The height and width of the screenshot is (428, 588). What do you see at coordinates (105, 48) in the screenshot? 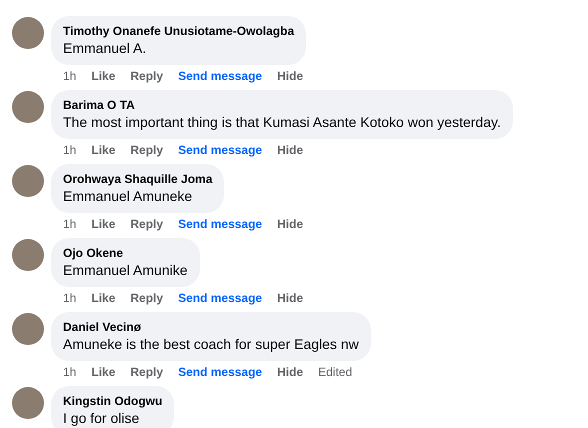
I see `comment-text: Emmanuel A.` at bounding box center [105, 48].